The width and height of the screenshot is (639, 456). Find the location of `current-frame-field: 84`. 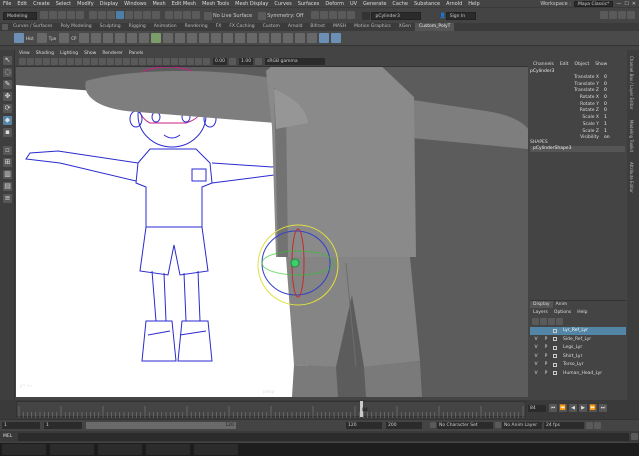

current-frame-field: 84 is located at coordinates (537, 408).